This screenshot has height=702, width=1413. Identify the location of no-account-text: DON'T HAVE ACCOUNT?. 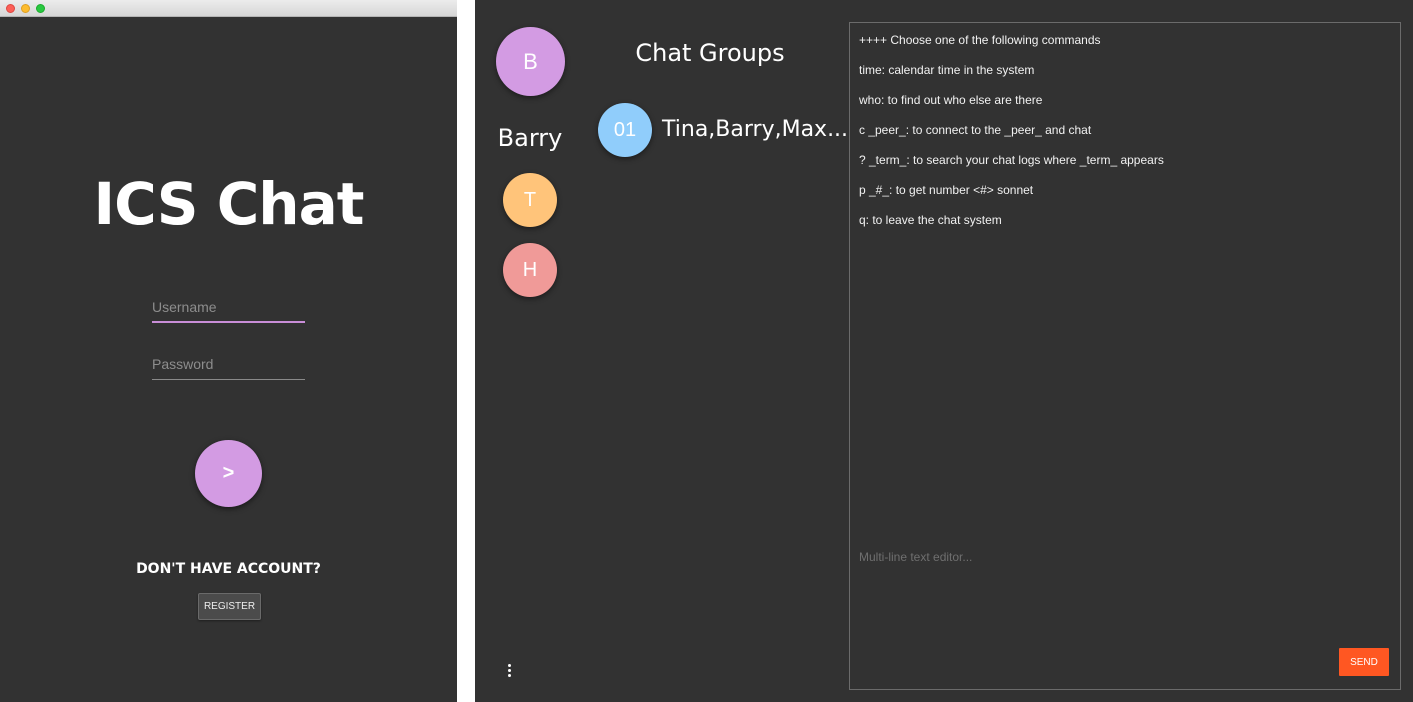
(228, 569).